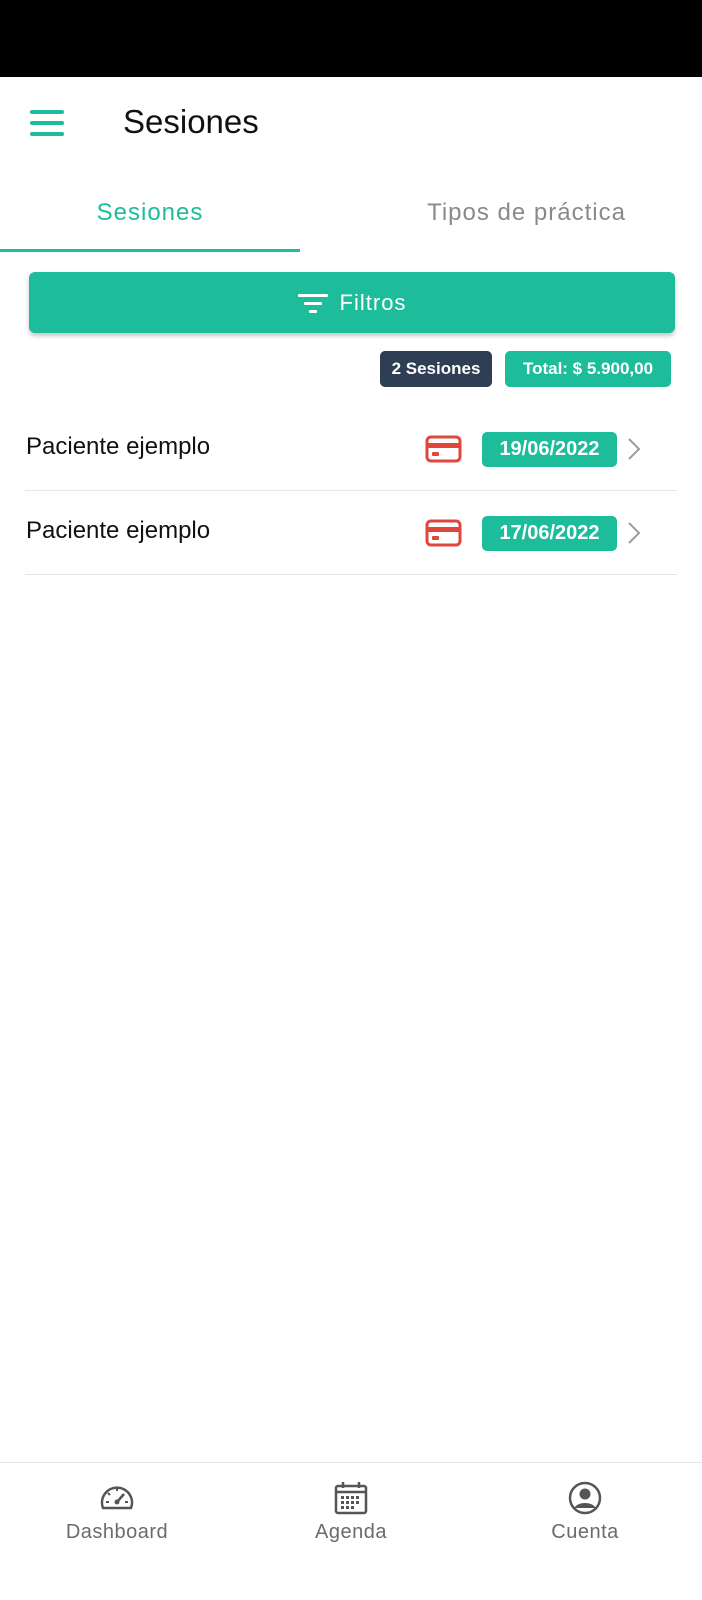 The height and width of the screenshot is (1600, 702). I want to click on filter-icon, so click(312, 303).